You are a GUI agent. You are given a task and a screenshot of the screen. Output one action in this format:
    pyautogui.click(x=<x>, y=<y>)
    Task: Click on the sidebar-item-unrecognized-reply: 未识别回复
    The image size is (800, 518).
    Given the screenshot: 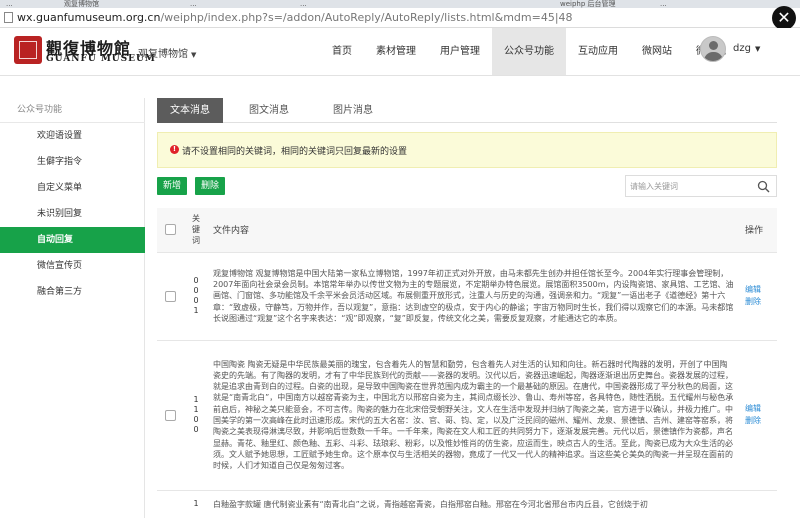 What is the action you would take?
    pyautogui.click(x=72, y=214)
    